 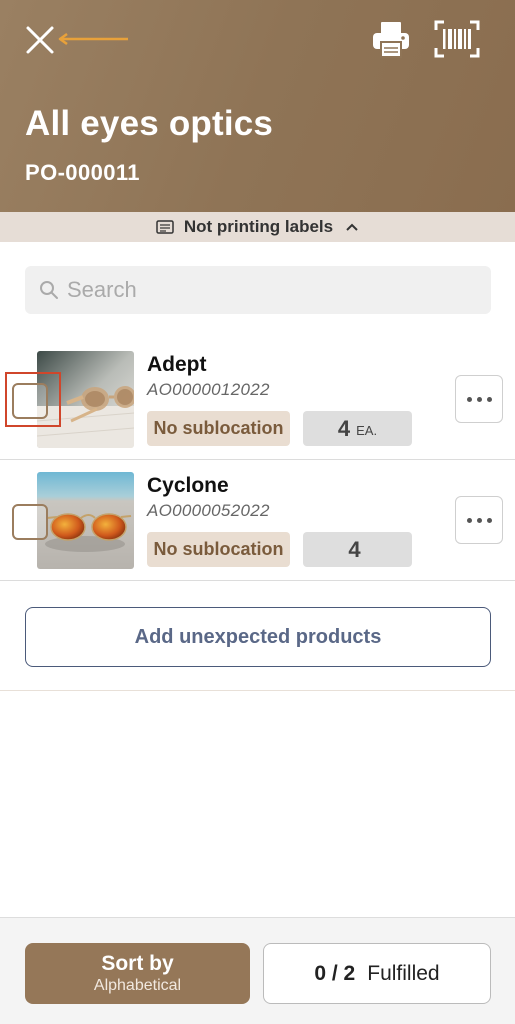 What do you see at coordinates (33, 399) in the screenshot?
I see `highlight-annotation` at bounding box center [33, 399].